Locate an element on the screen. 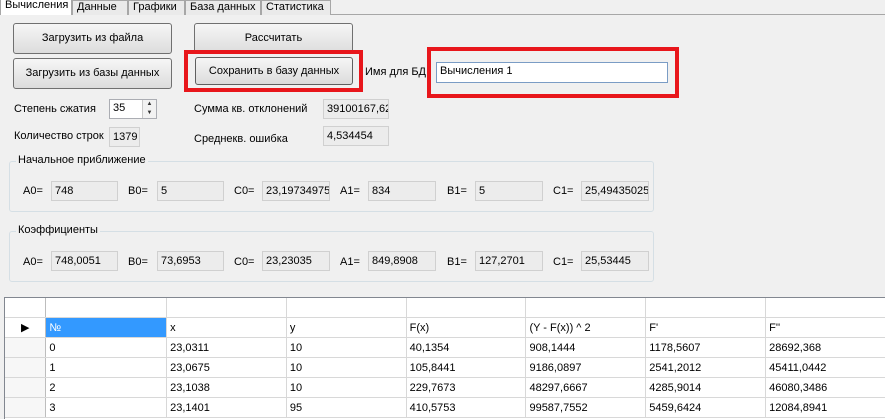 The width and height of the screenshot is (885, 419). tab-database: База данных is located at coordinates (223, 7).